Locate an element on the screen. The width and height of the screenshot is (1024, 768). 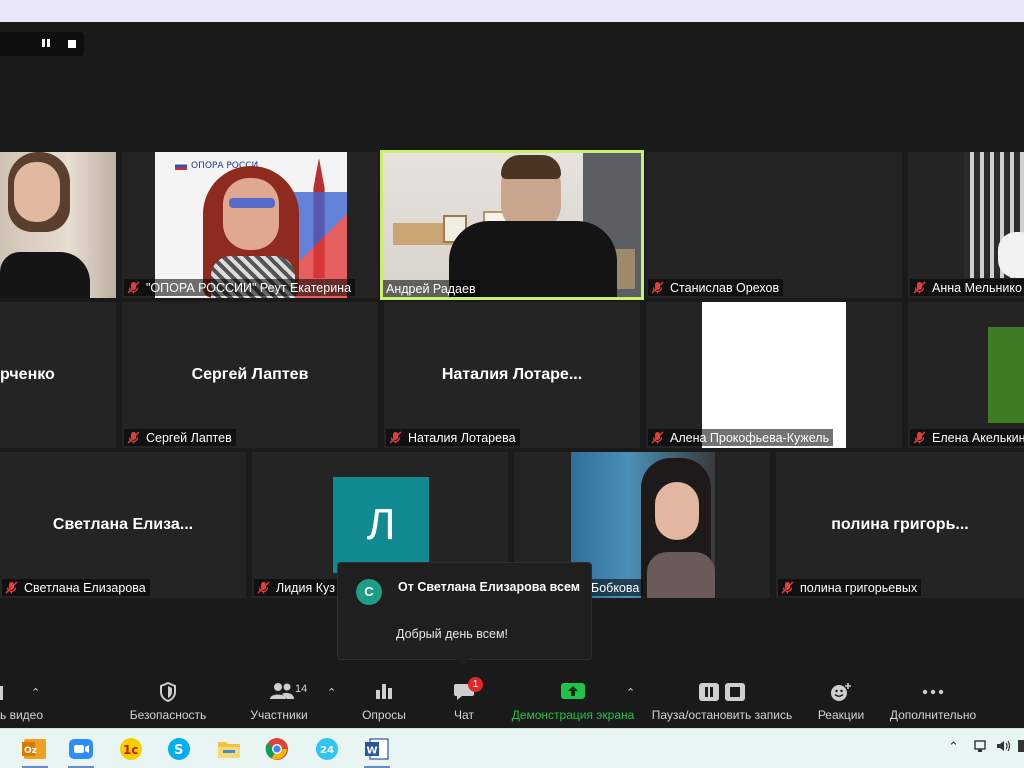
reactions-label: Реакции is located at coordinates (841, 715).